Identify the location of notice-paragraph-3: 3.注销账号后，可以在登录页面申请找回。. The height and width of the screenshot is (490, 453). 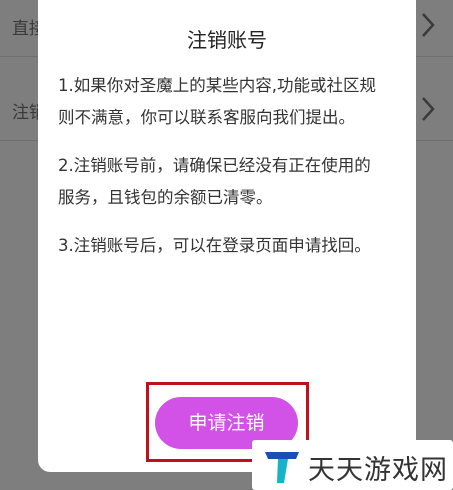
(214, 245).